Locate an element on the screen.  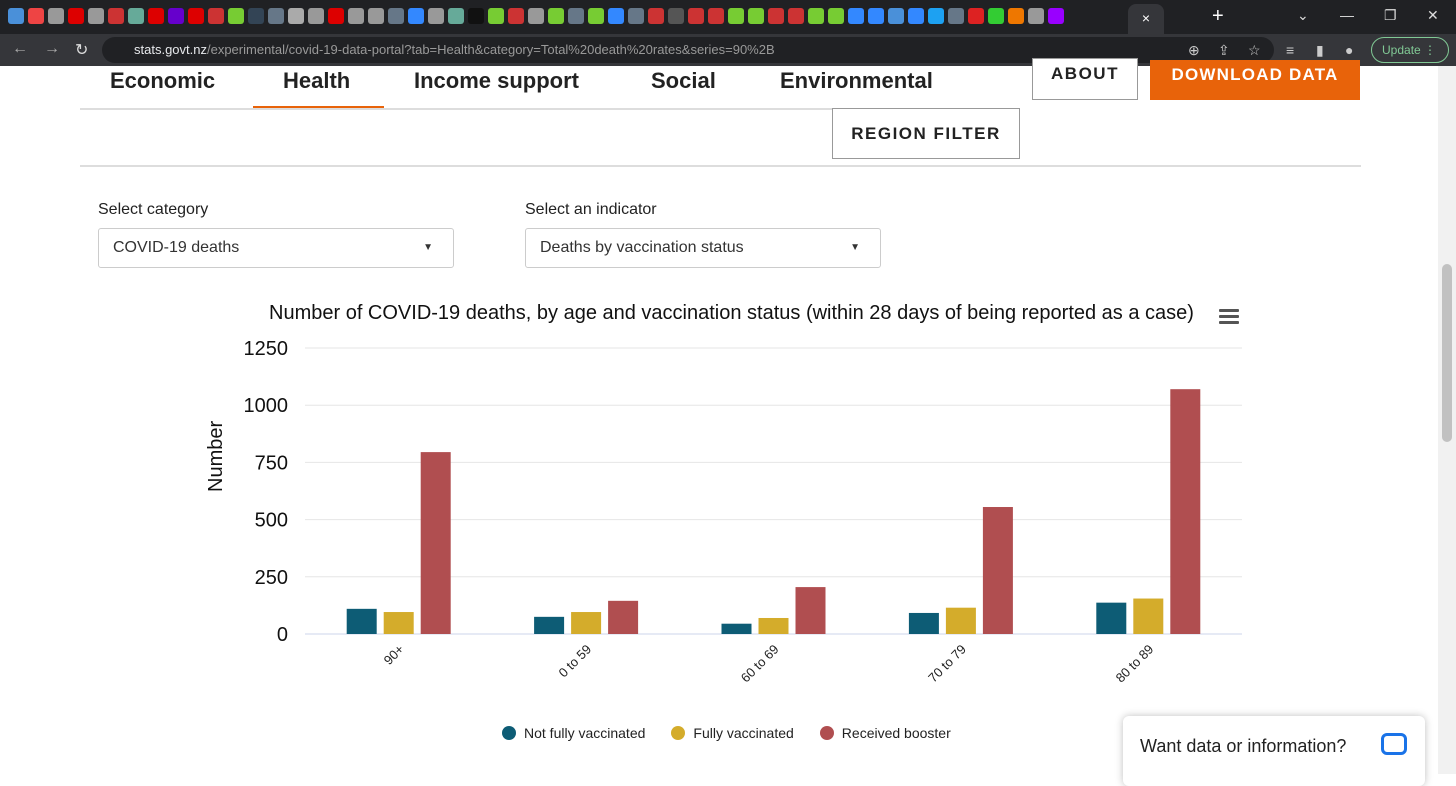
legend-item: Not fully vaccinated is located at coordinates (573, 733).